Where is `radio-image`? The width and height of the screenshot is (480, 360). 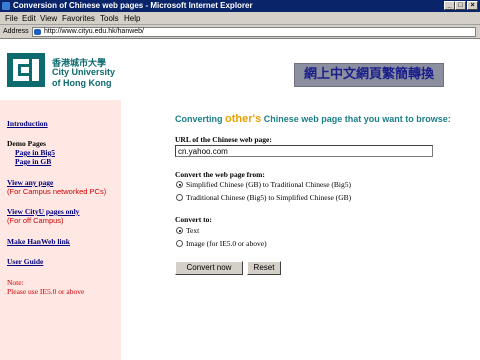 radio-image is located at coordinates (179, 243).